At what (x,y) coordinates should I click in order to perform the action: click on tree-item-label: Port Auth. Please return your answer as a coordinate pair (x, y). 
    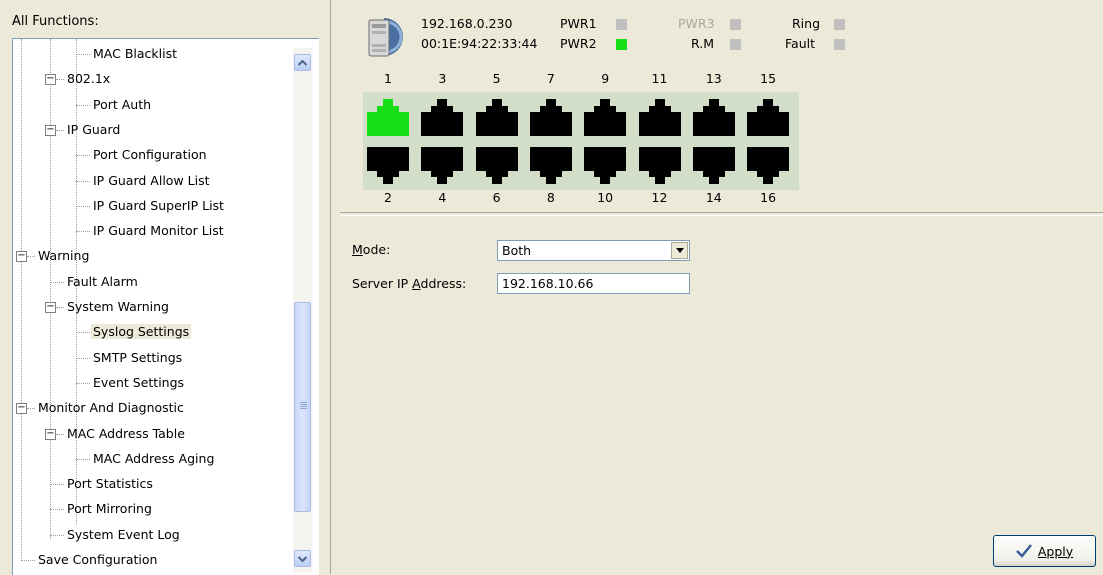
    Looking at the image, I should click on (122, 104).